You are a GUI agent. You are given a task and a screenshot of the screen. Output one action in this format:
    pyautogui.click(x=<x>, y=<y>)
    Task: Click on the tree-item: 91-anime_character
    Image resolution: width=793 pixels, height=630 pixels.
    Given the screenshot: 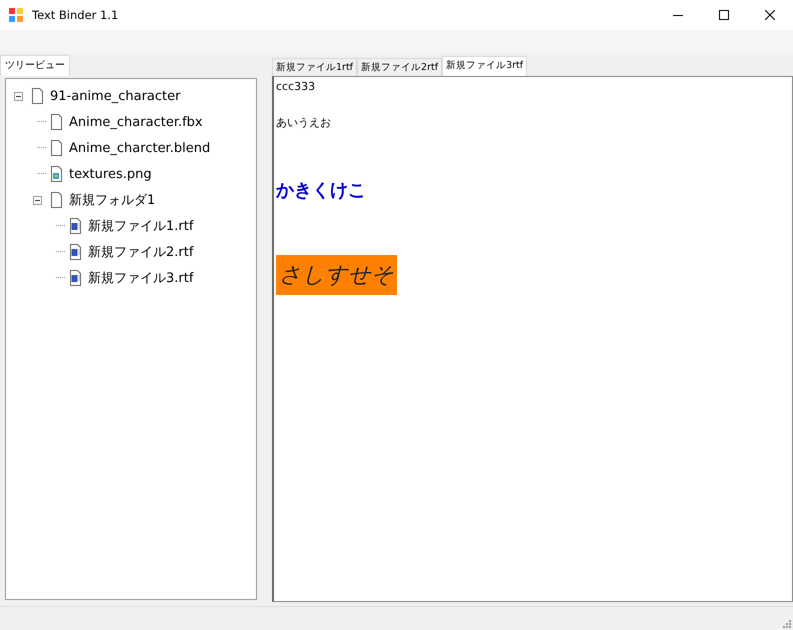 What is the action you would take?
    pyautogui.click(x=115, y=96)
    